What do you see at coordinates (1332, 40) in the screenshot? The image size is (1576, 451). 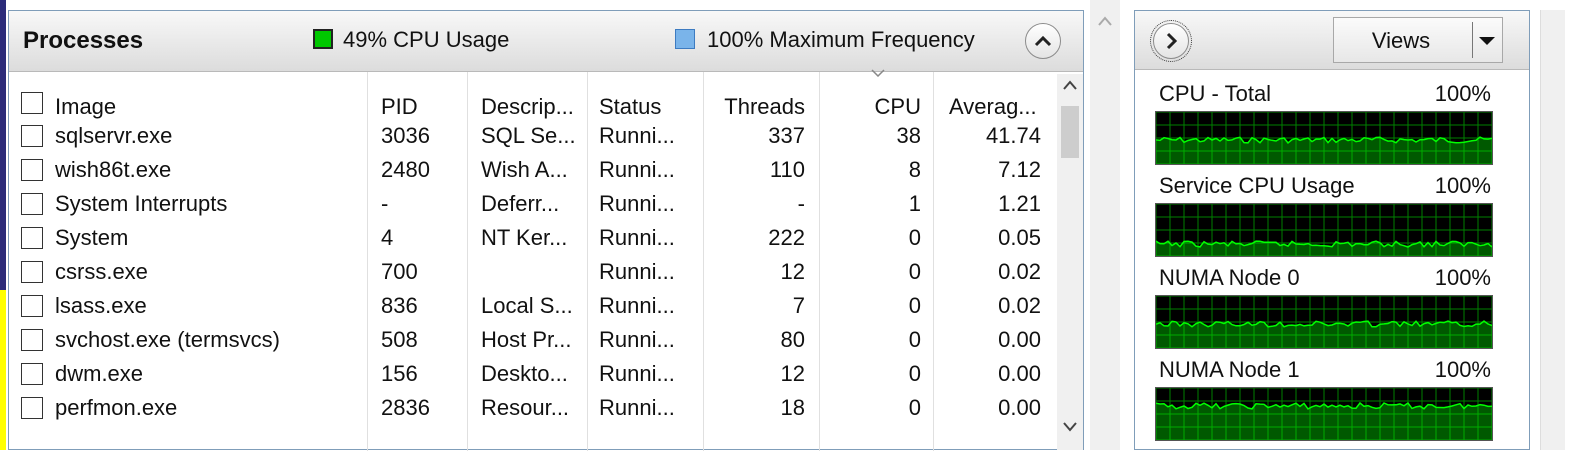 I see `graphs-header: Views` at bounding box center [1332, 40].